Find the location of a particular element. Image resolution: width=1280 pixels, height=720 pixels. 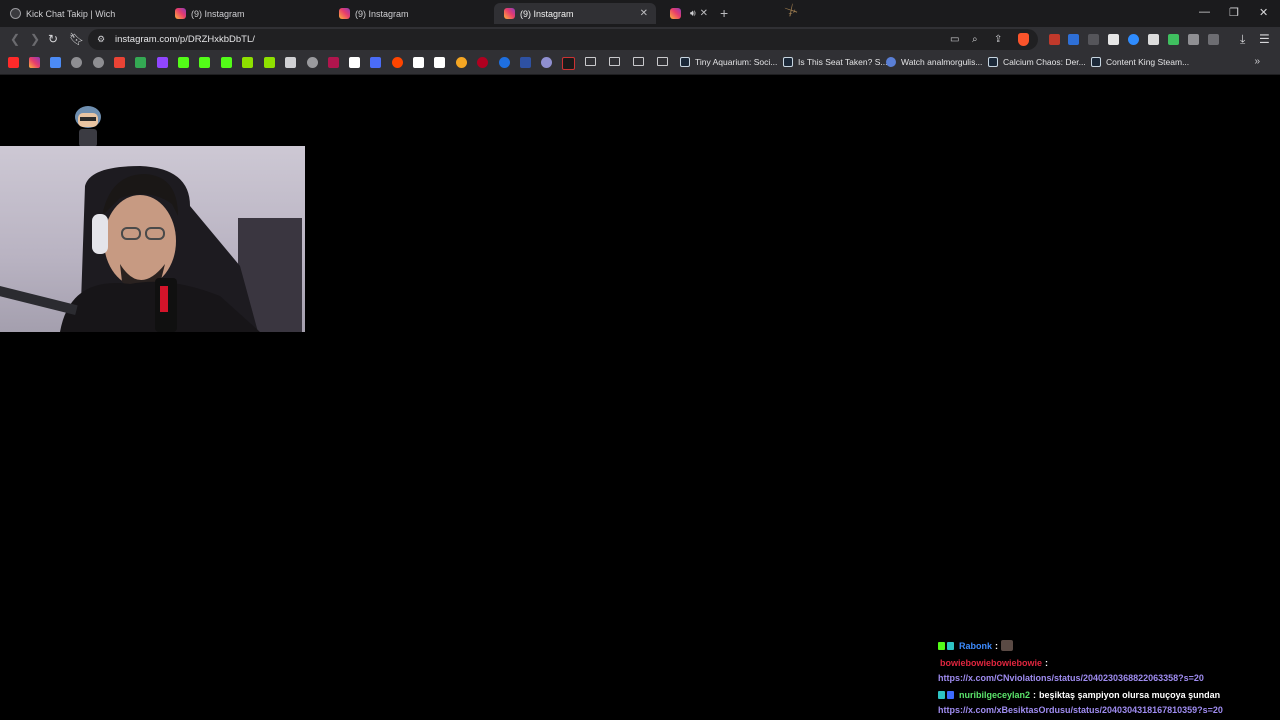

chat-username: bowiebowiebowiebowie is located at coordinates (991, 663).